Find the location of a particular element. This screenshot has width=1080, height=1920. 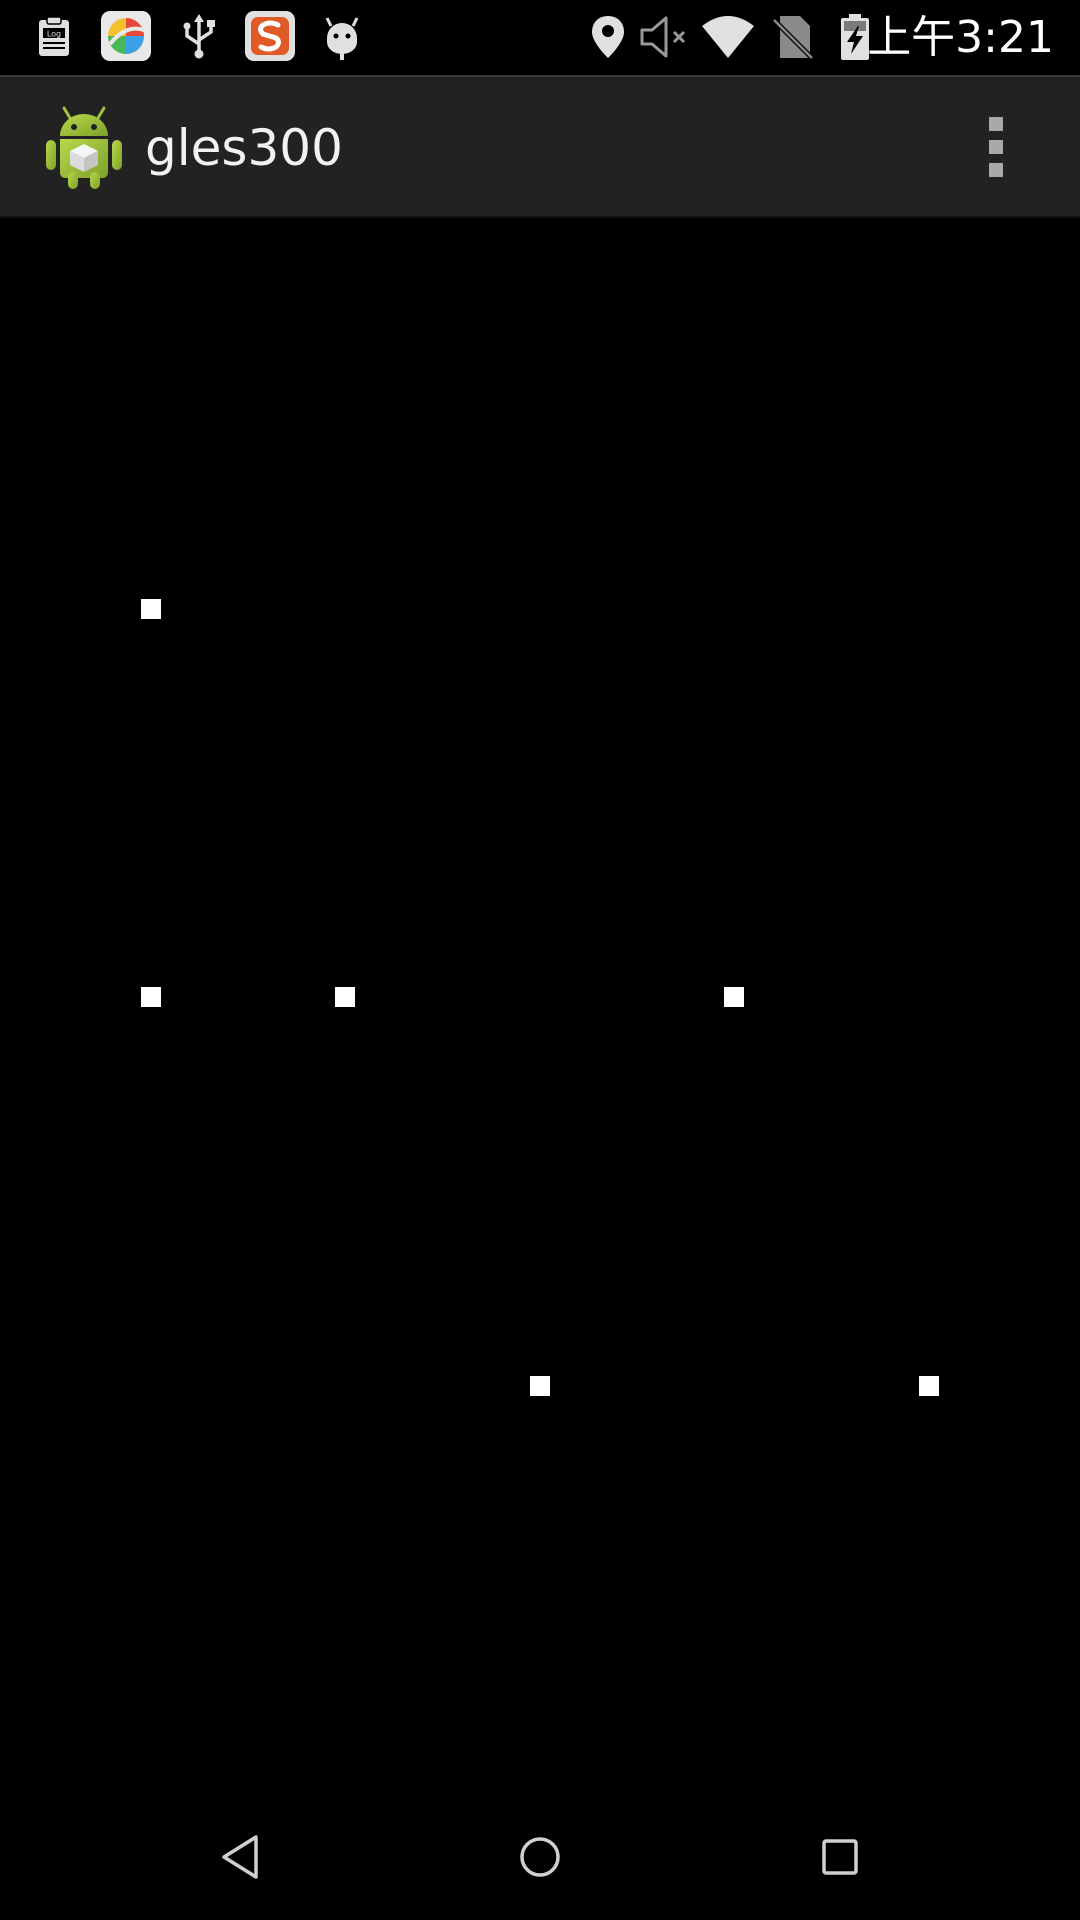

status-time: 上午3:21 is located at coordinates (960, 37).